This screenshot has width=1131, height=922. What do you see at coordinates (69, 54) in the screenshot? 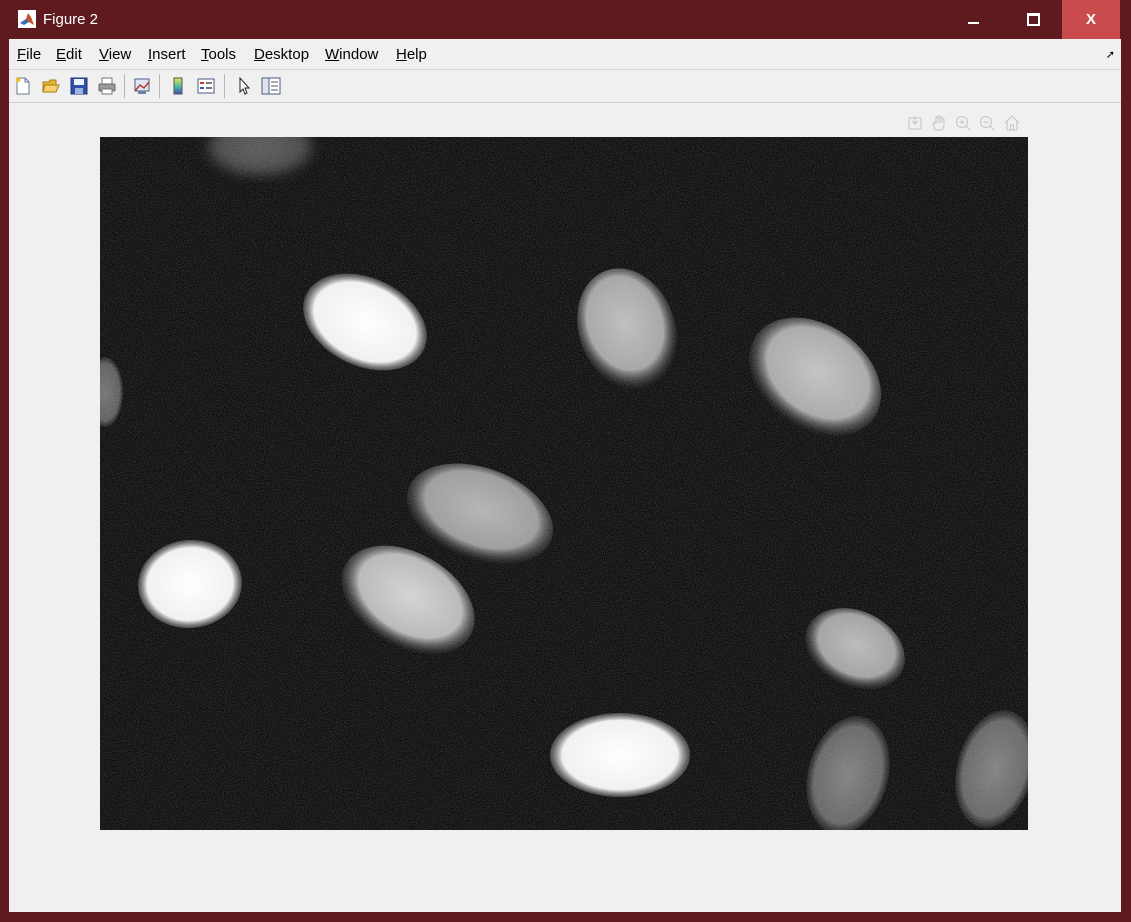
I see `menu-edit: Edit` at bounding box center [69, 54].